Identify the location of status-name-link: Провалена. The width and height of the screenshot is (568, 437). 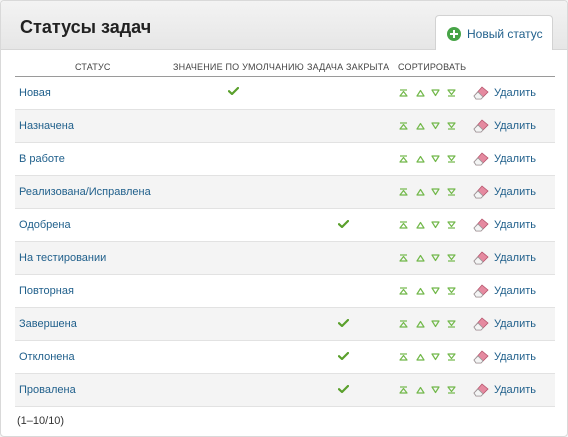
(47, 390).